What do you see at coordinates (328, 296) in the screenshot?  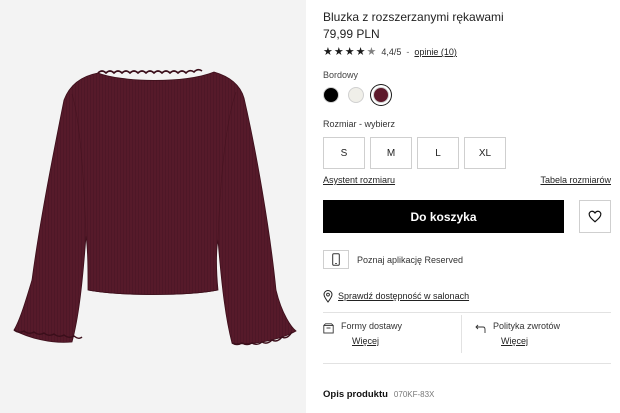 I see `map-pin-icon` at bounding box center [328, 296].